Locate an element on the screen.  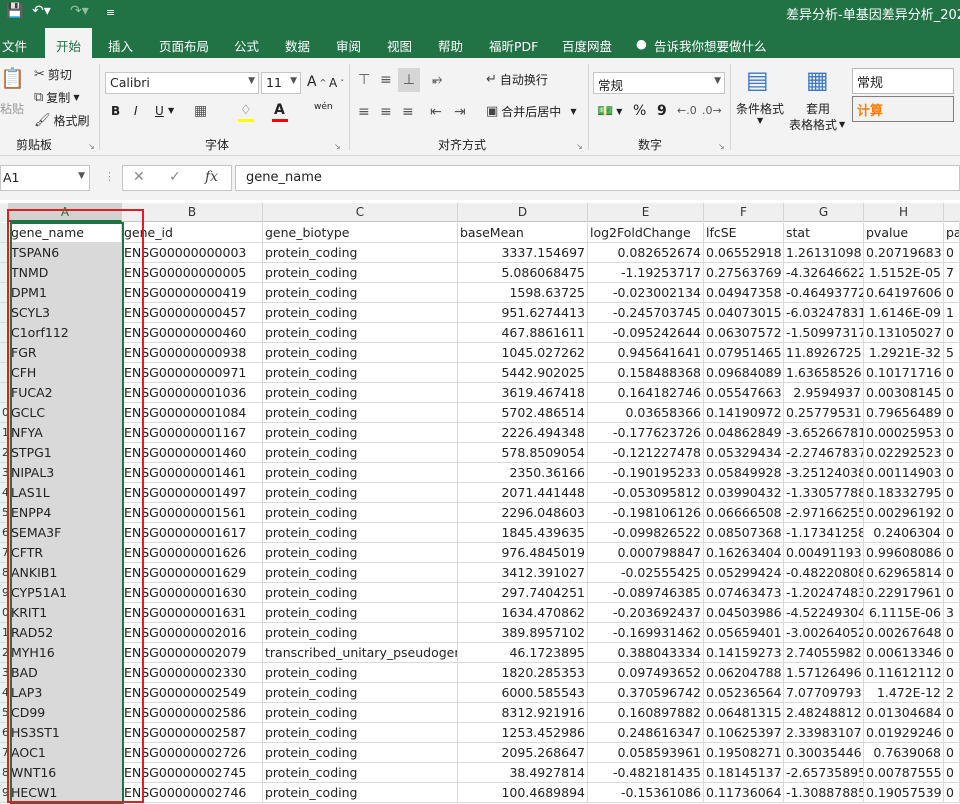
cell-base-mean: 1045.027262 is located at coordinates (523, 352).